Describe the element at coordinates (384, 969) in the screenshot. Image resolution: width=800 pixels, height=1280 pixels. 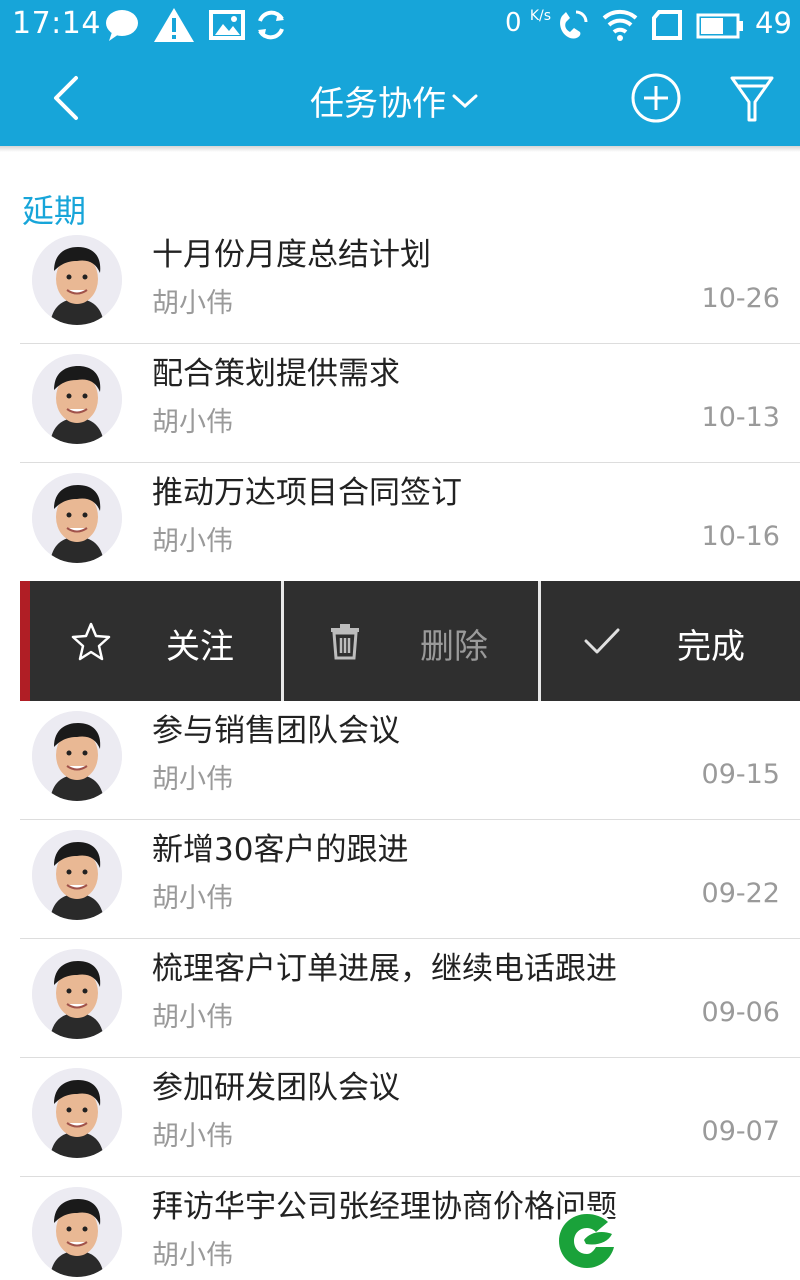
I see `task-title: 梳理客户订单进展，继续电话跟进` at that location.